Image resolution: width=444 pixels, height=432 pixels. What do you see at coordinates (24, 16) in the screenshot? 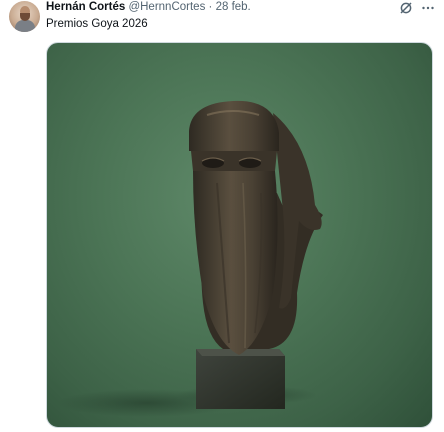
I see `avatar` at bounding box center [24, 16].